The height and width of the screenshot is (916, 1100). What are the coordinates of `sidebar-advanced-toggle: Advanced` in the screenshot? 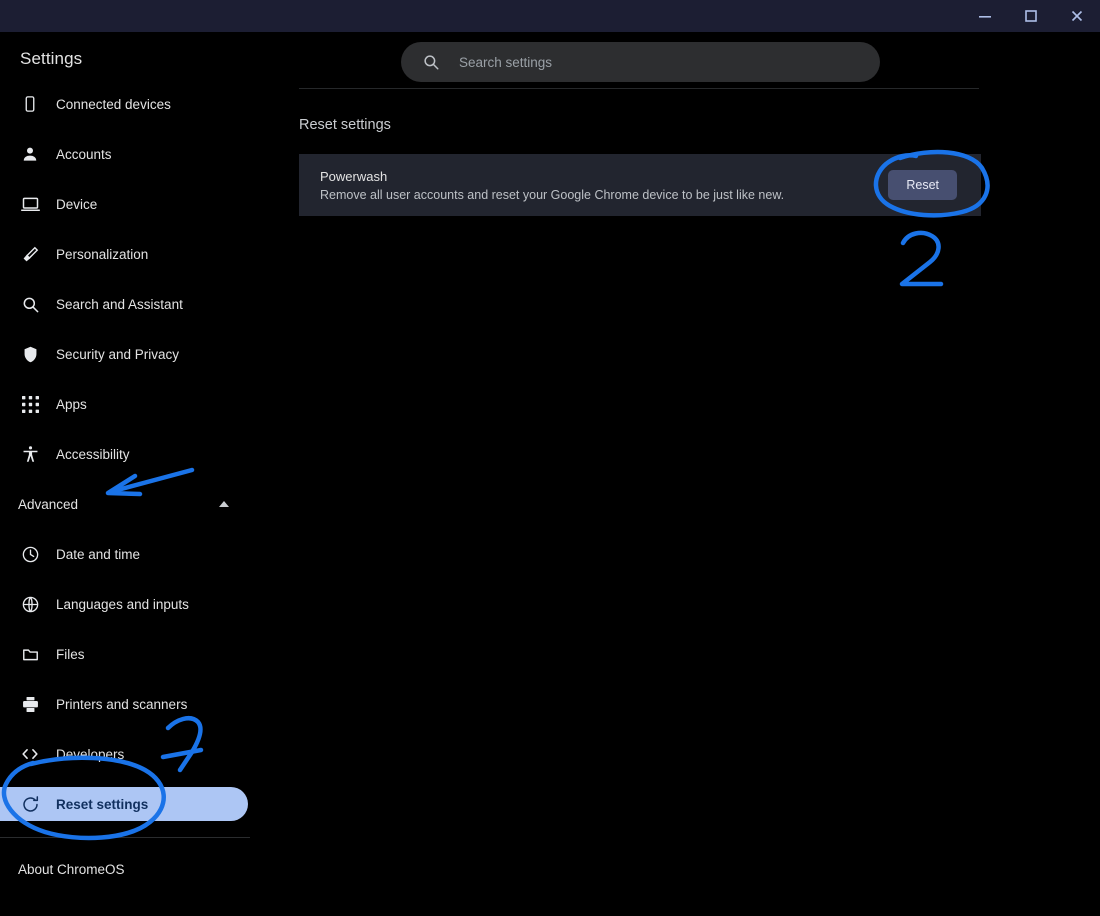 It's located at (124, 504).